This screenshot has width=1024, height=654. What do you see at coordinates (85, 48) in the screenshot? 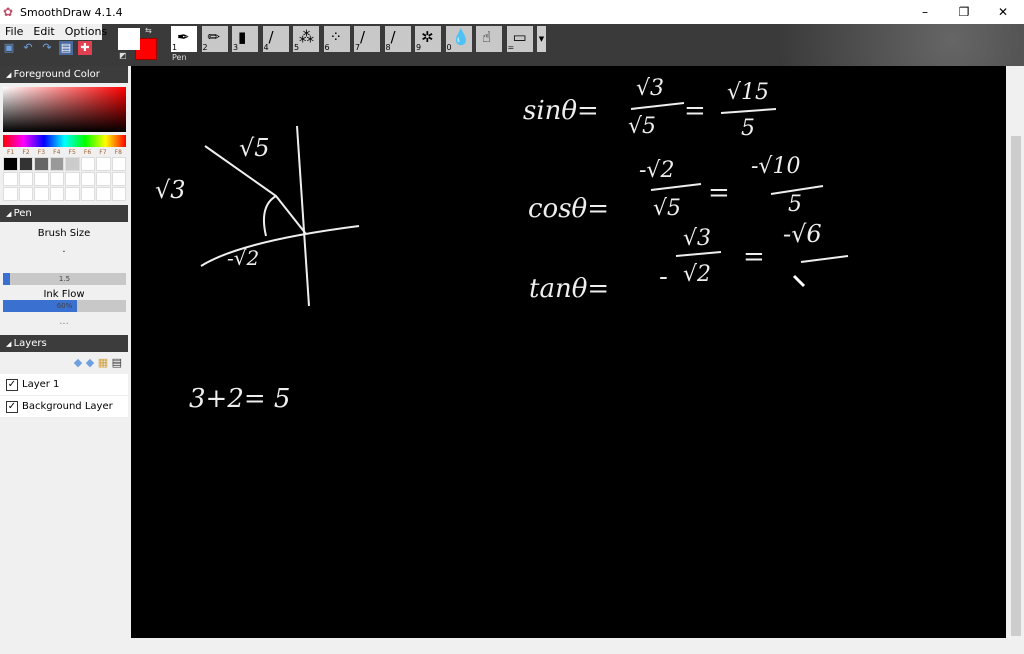
I see `screenshot-icon: ✚` at bounding box center [85, 48].